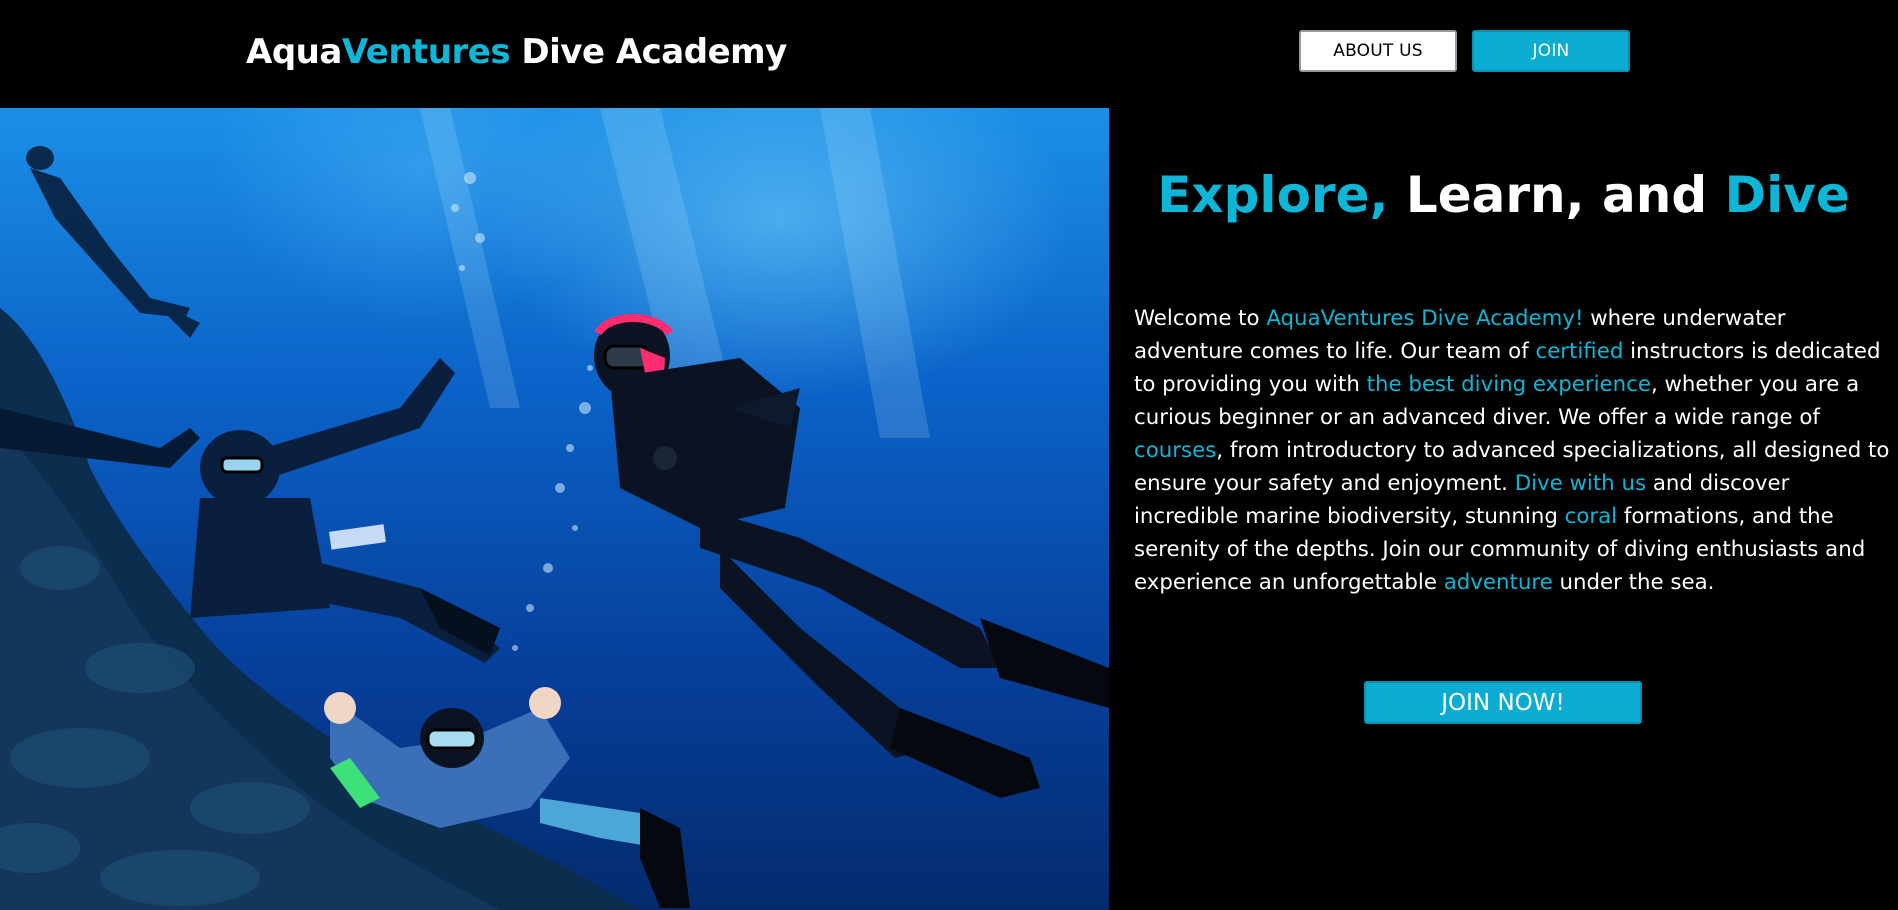 The height and width of the screenshot is (910, 1898). I want to click on paragraph-highlight-adventure: adventure, so click(1498, 582).